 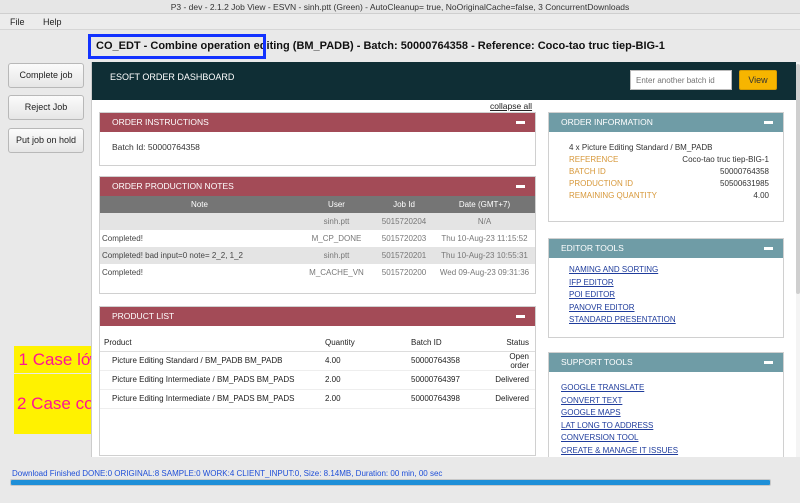 I want to click on note-cell: Completed!, so click(x=122, y=238).